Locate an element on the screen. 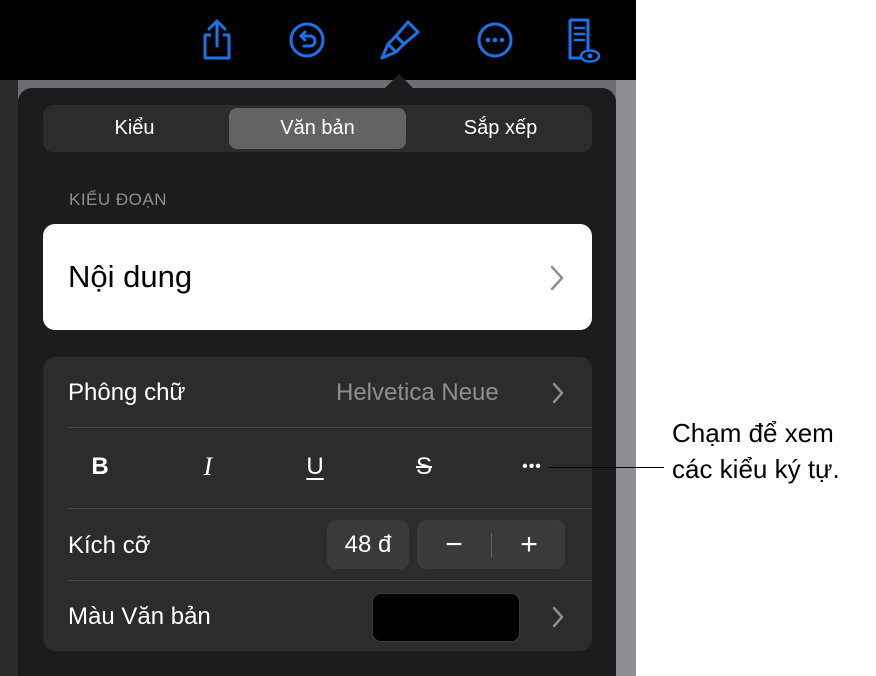 Image resolution: width=876 pixels, height=676 pixels. share-icon is located at coordinates (217, 39).